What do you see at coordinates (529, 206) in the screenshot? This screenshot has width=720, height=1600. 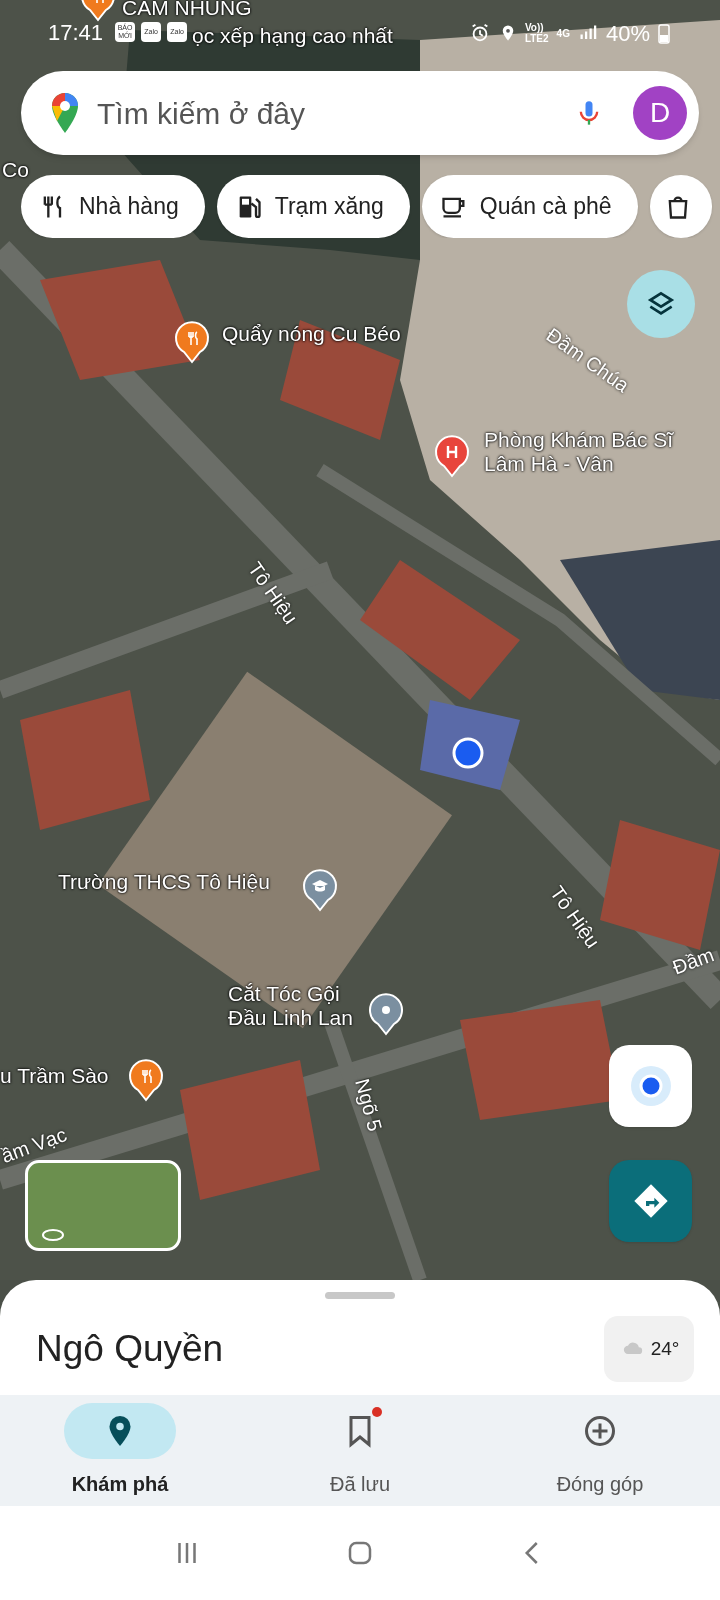 I see `category-chip: Quán cà phê` at bounding box center [529, 206].